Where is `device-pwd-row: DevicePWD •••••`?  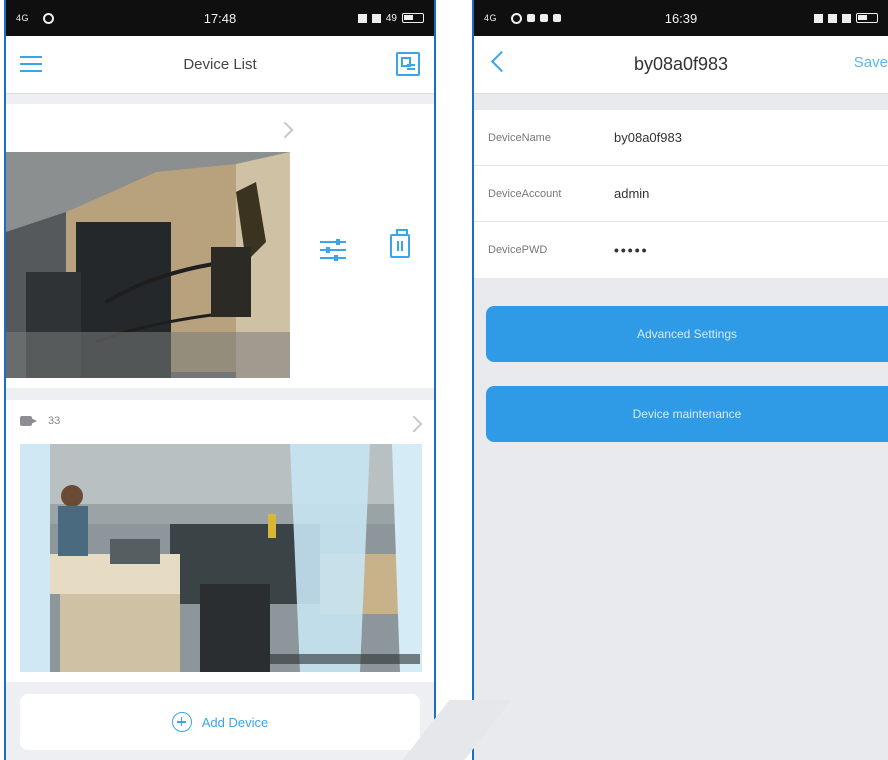
device-pwd-row: DevicePWD ••••• is located at coordinates (681, 250).